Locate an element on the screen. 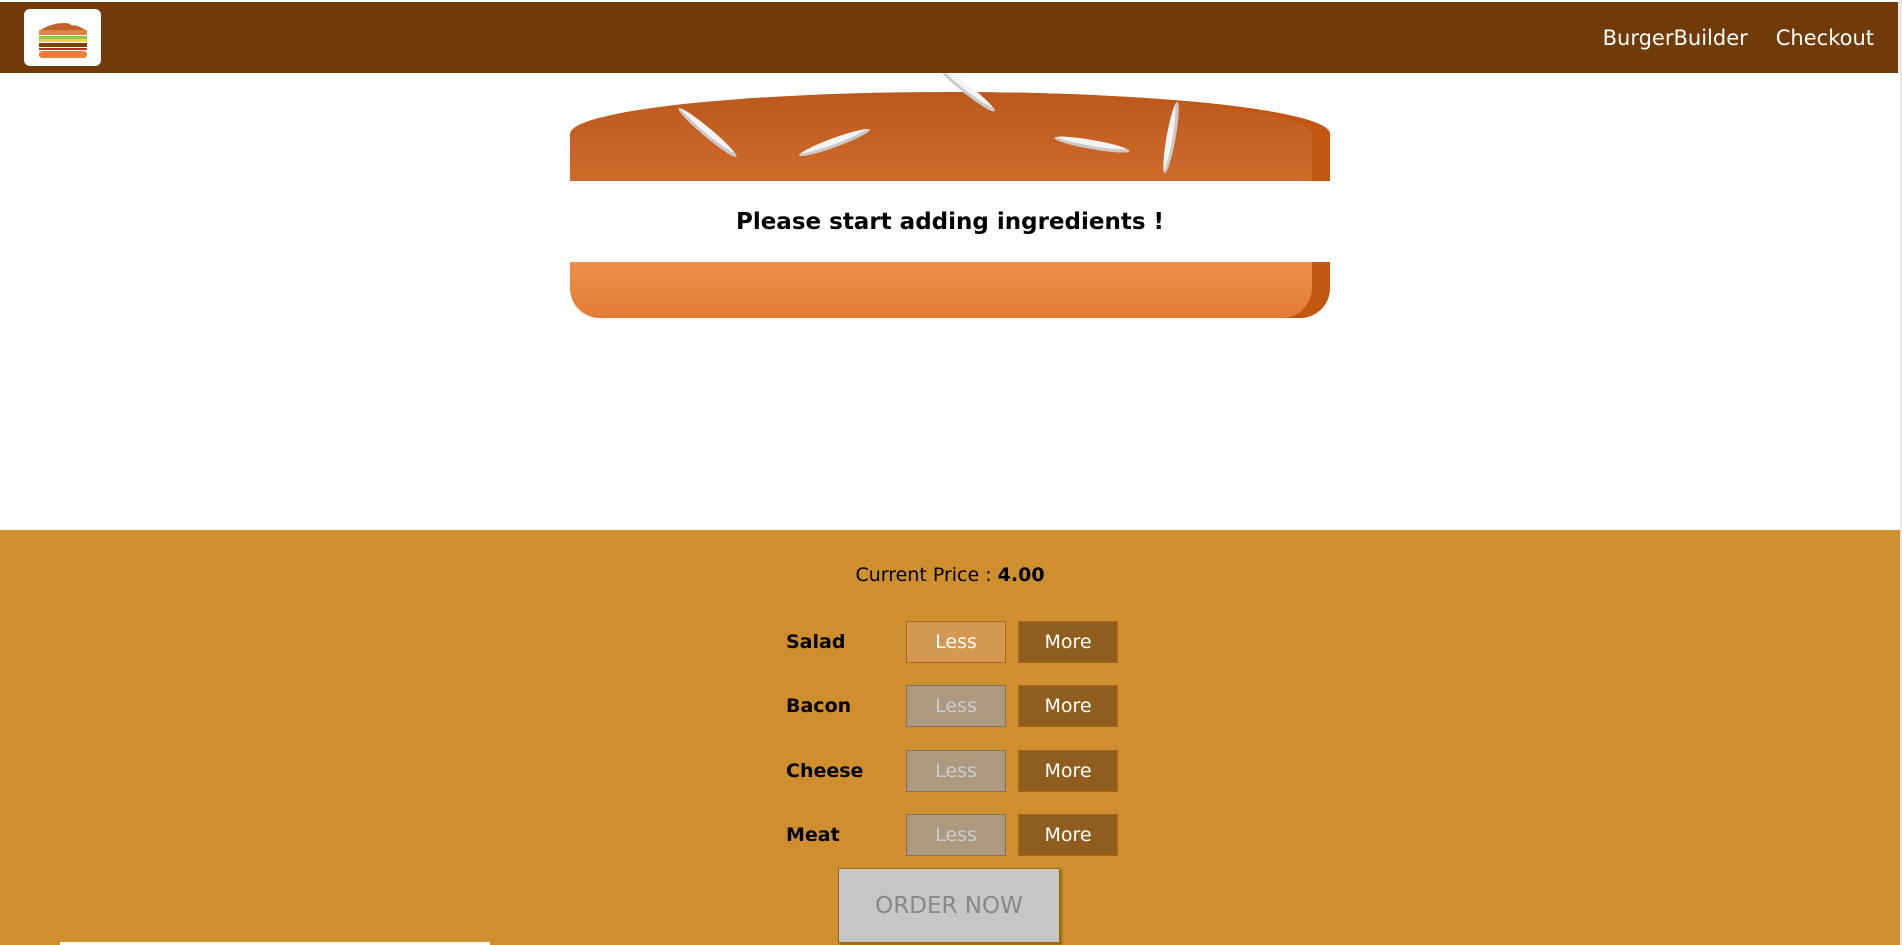 Image resolution: width=1902 pixels, height=945 pixels. more-meat-button: More is located at coordinates (1068, 835).